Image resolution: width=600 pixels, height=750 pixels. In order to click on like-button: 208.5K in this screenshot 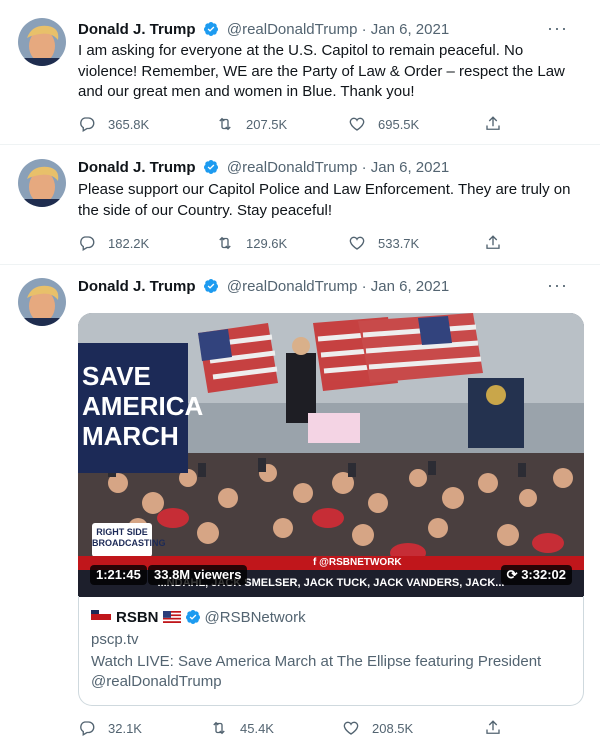, I will do `click(377, 728)`.